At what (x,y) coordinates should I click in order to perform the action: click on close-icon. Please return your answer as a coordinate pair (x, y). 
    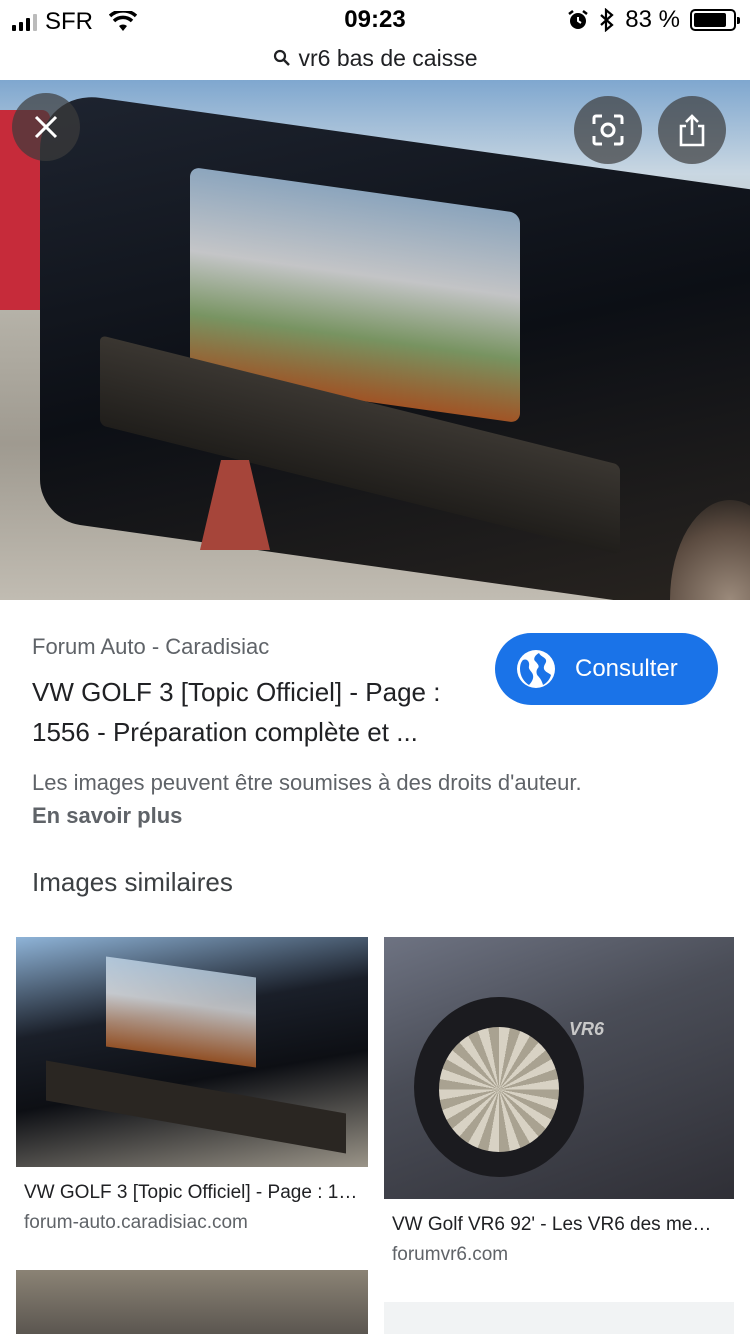
    Looking at the image, I should click on (46, 127).